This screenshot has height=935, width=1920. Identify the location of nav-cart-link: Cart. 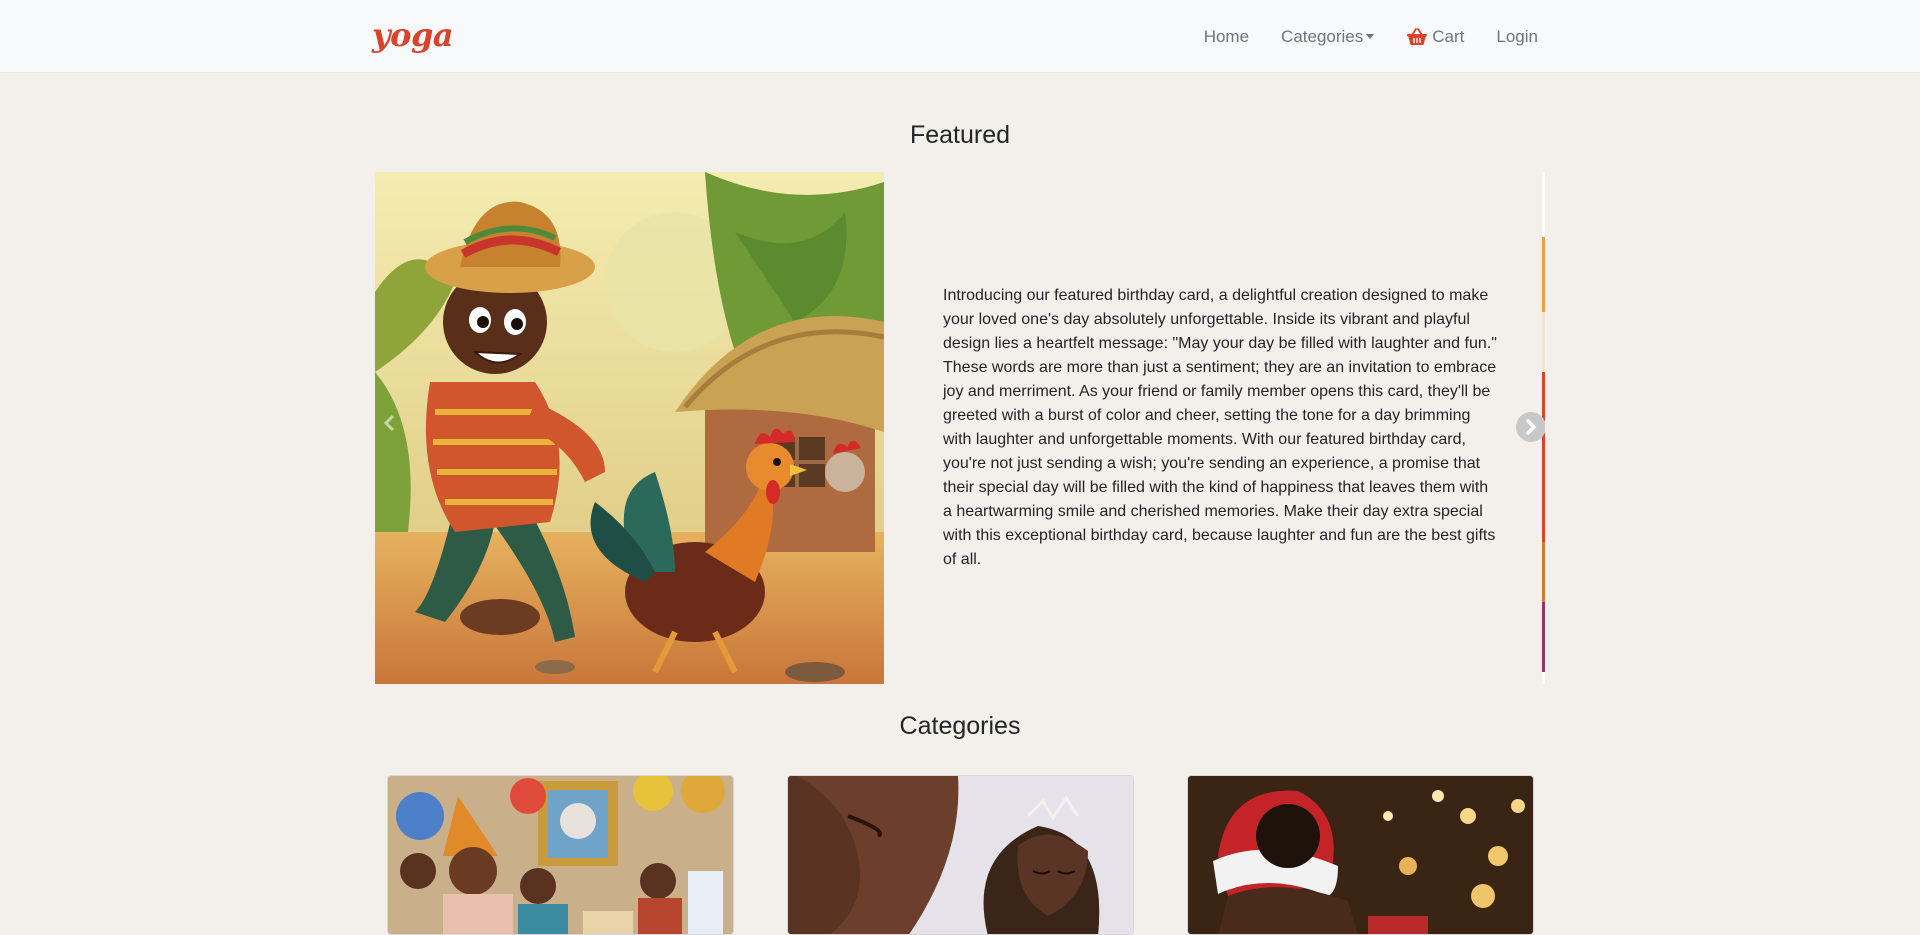
(1435, 37).